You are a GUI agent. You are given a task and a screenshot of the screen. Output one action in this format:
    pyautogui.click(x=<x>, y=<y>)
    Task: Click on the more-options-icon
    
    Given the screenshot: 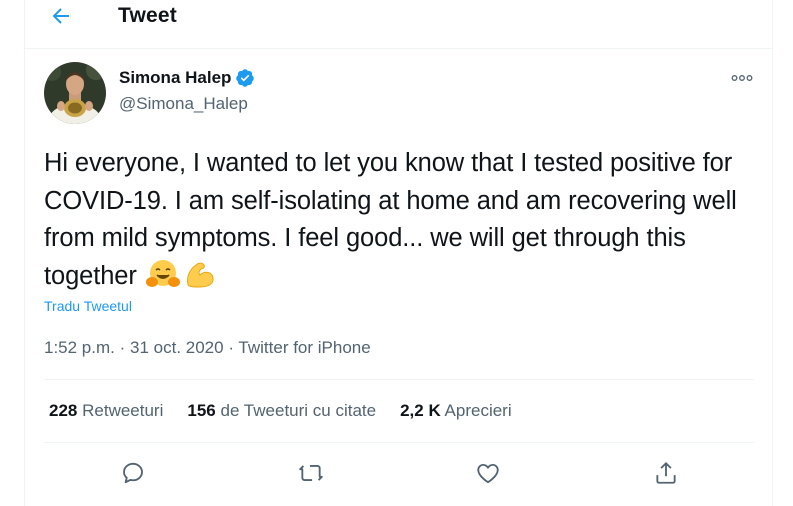 What is the action you would take?
    pyautogui.click(x=742, y=78)
    